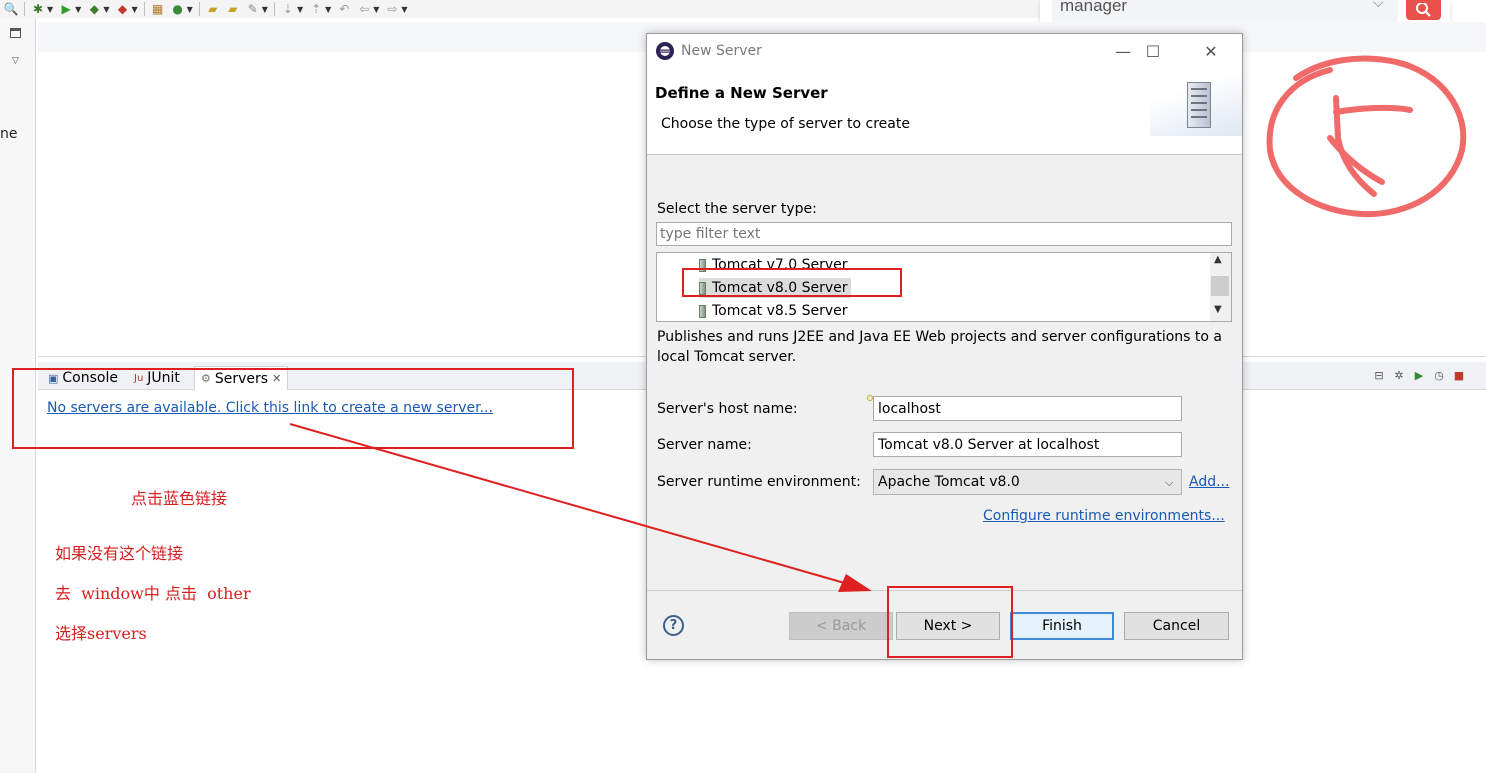 This screenshot has width=1486, height=773. What do you see at coordinates (1366, 136) in the screenshot?
I see `annotation-freehand-circle` at bounding box center [1366, 136].